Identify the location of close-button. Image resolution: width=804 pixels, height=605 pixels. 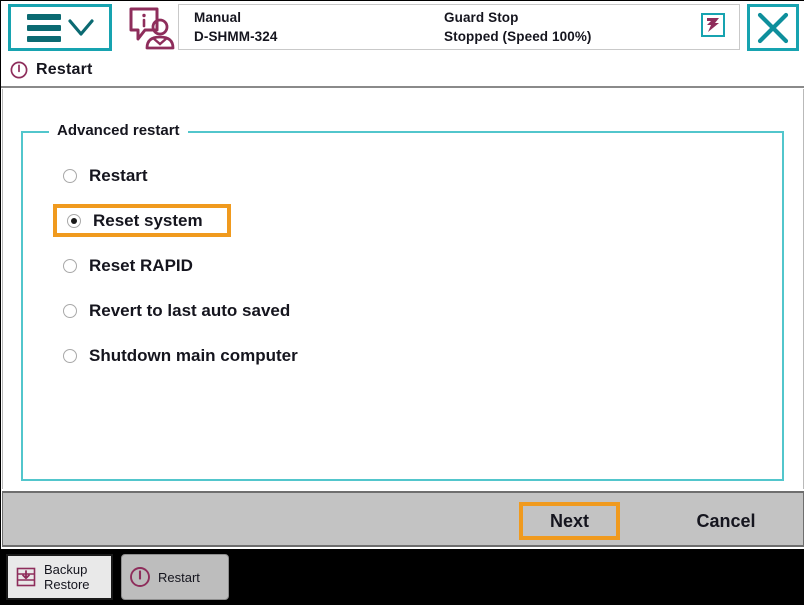
(773, 27).